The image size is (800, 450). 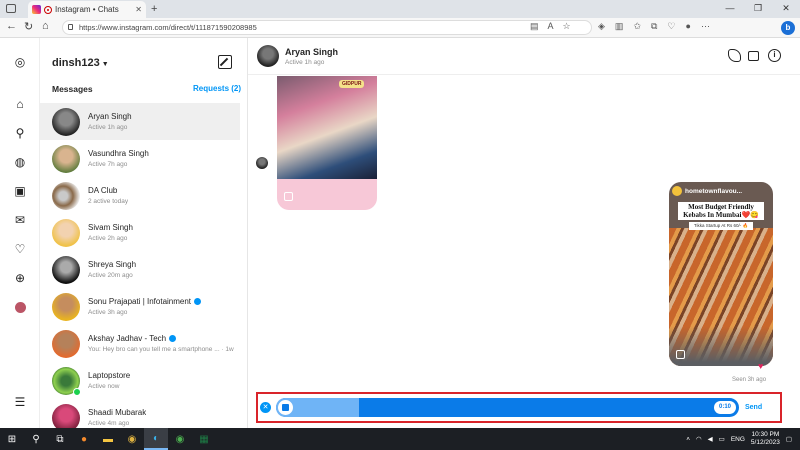 What do you see at coordinates (288, 196) in the screenshot?
I see `reels-icon` at bounding box center [288, 196].